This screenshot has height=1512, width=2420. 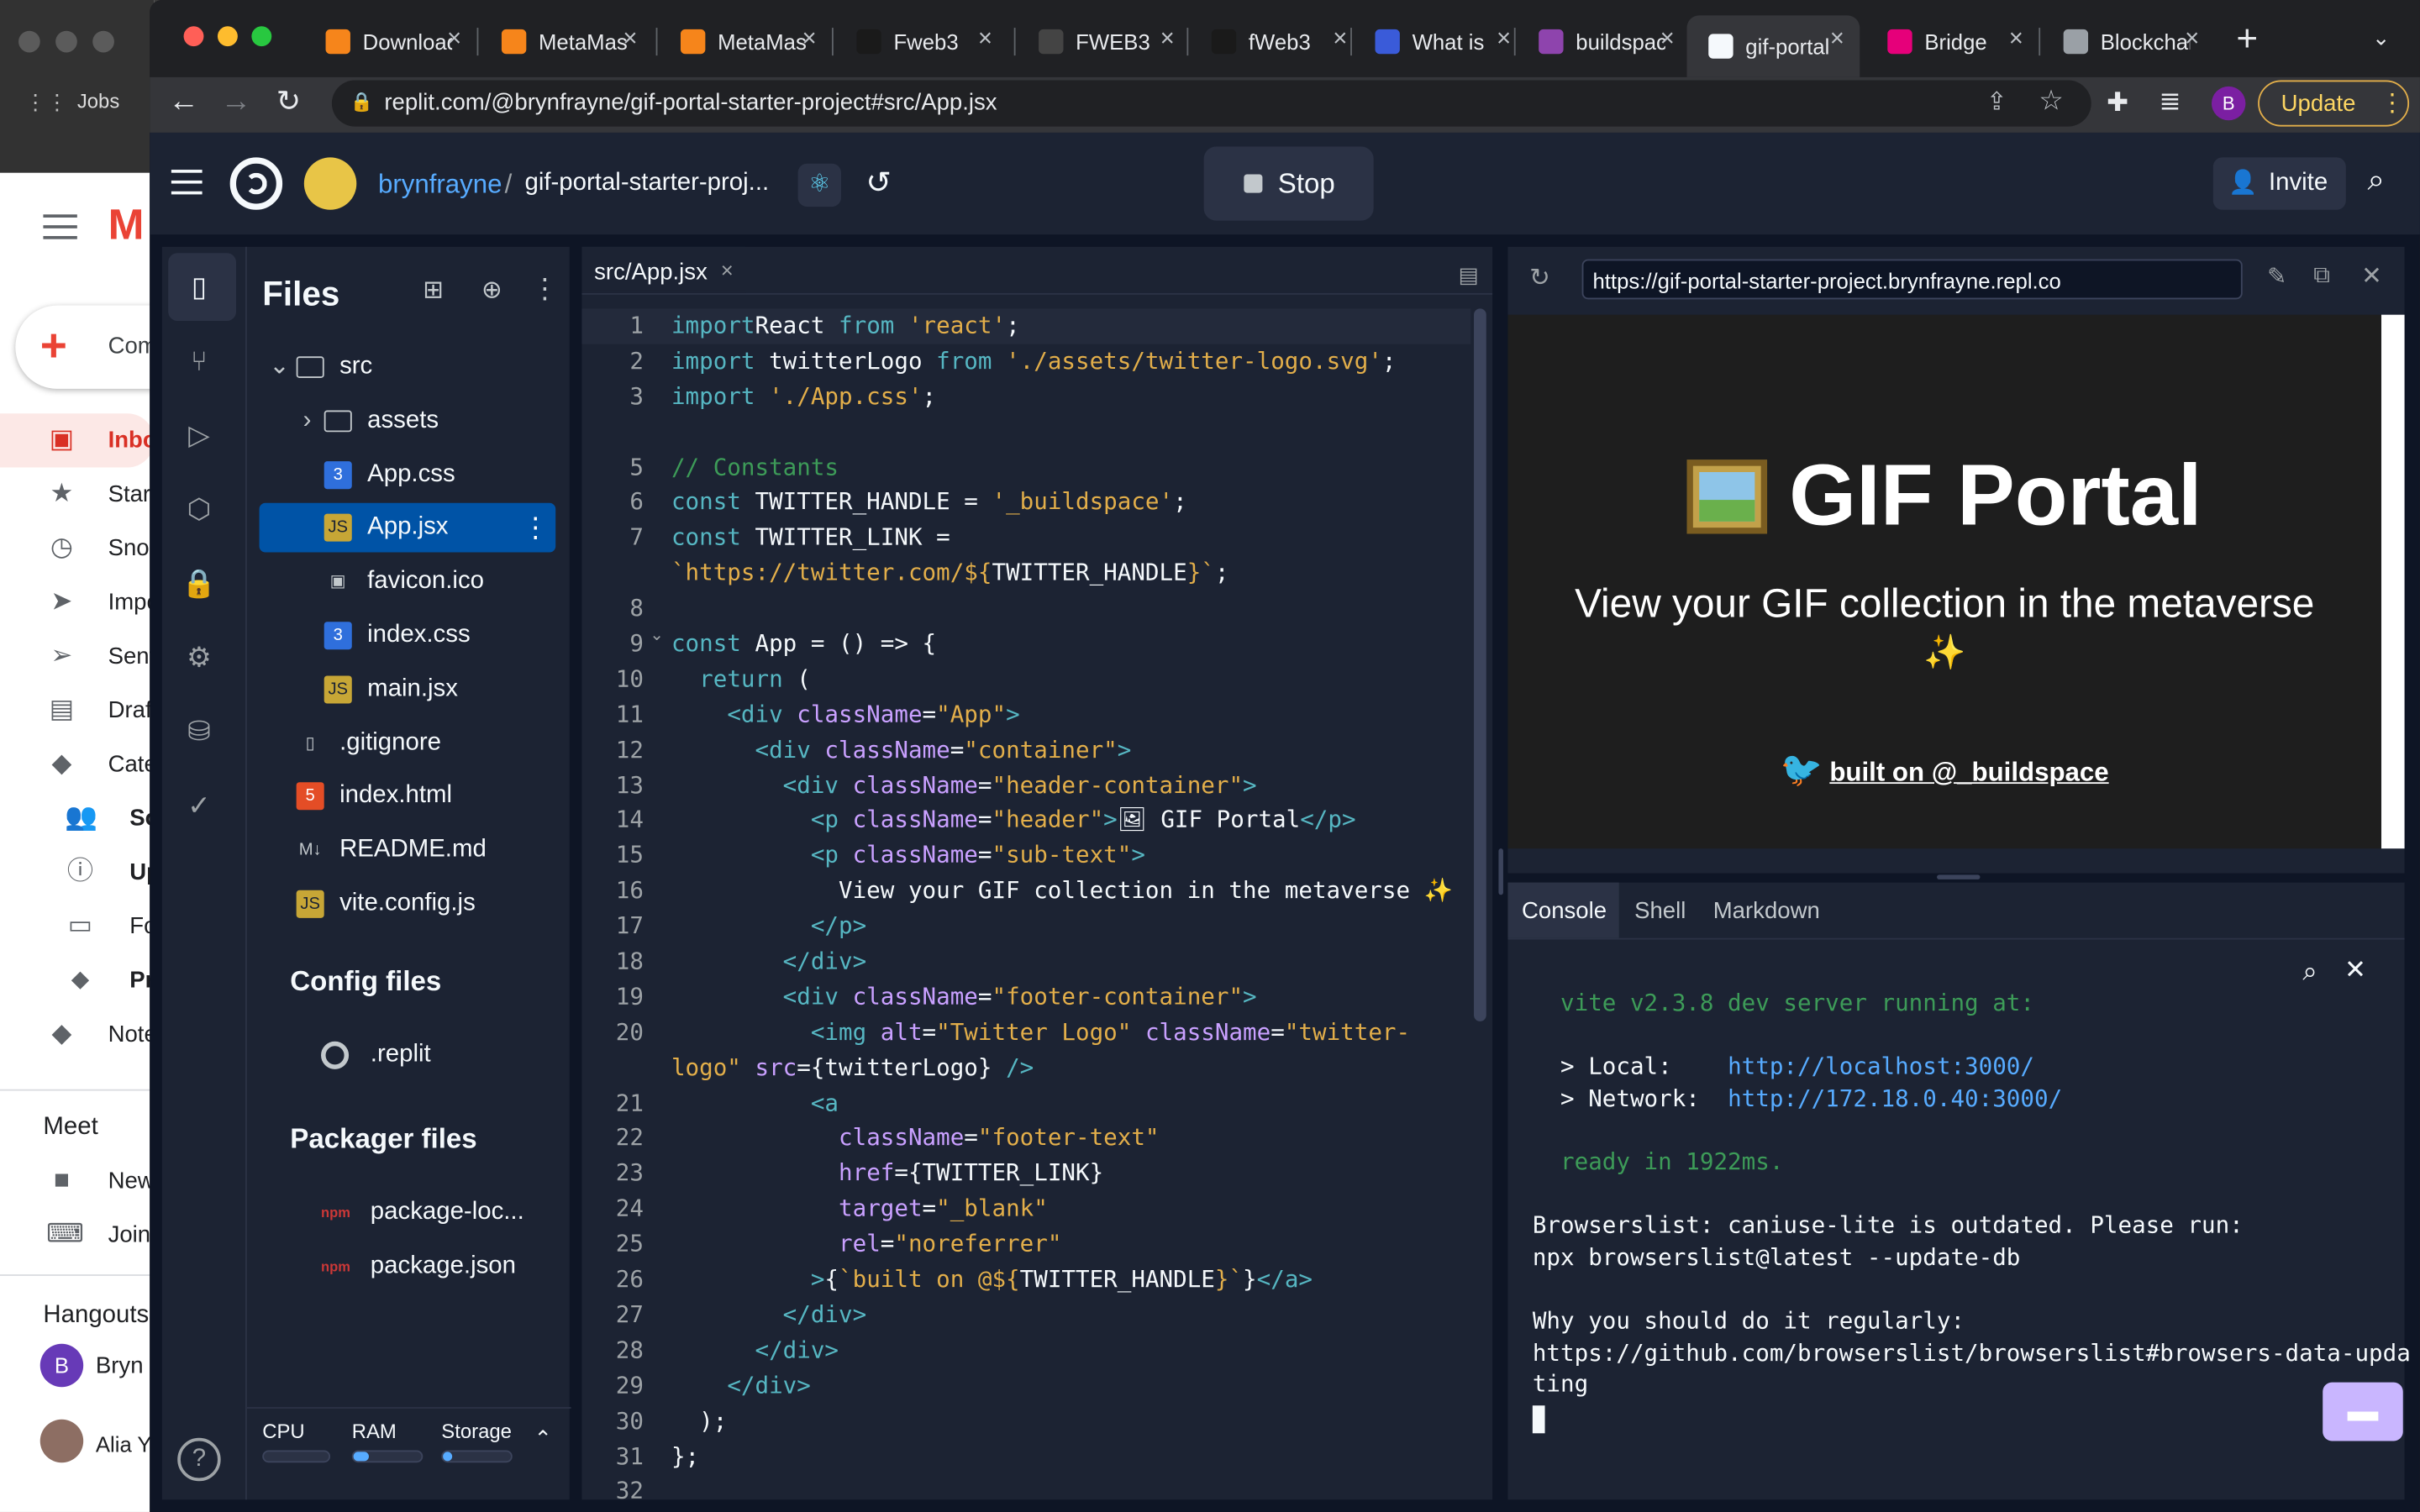 I want to click on code-line: 18 </div>, so click(x=1036, y=961).